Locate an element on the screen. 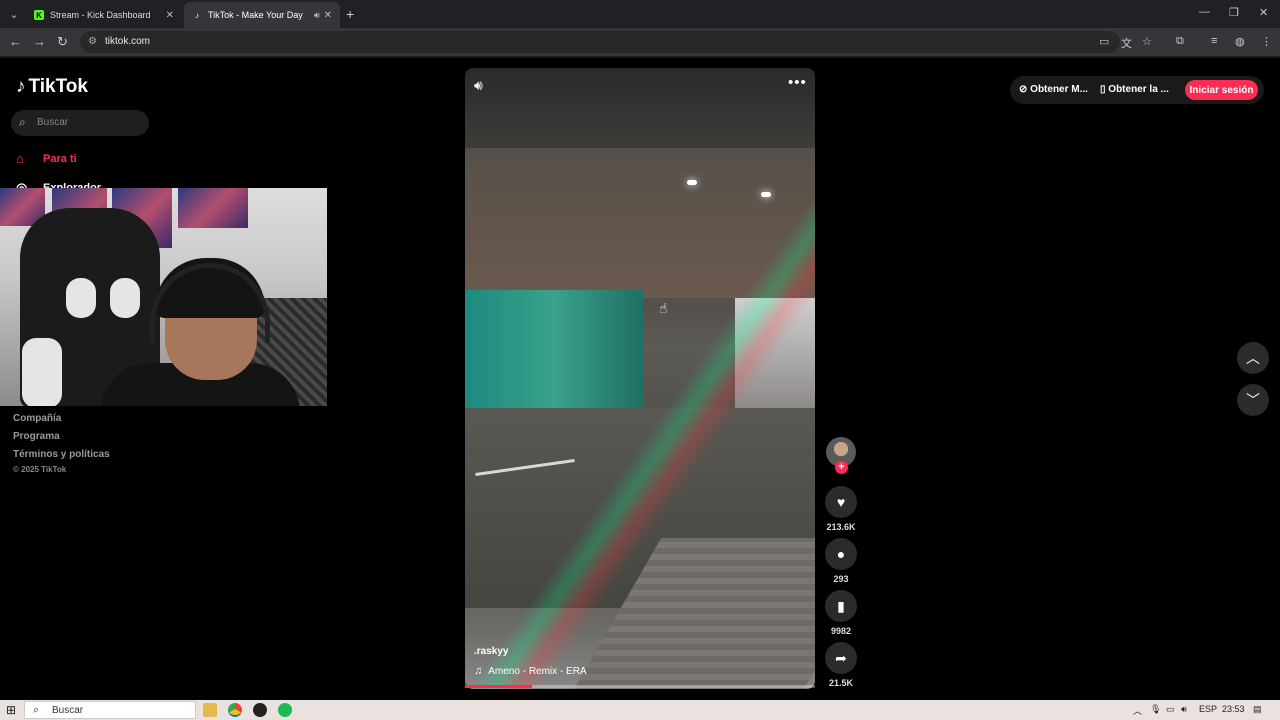 This screenshot has width=1280, height=720. video-username: .raskyy is located at coordinates (491, 651).